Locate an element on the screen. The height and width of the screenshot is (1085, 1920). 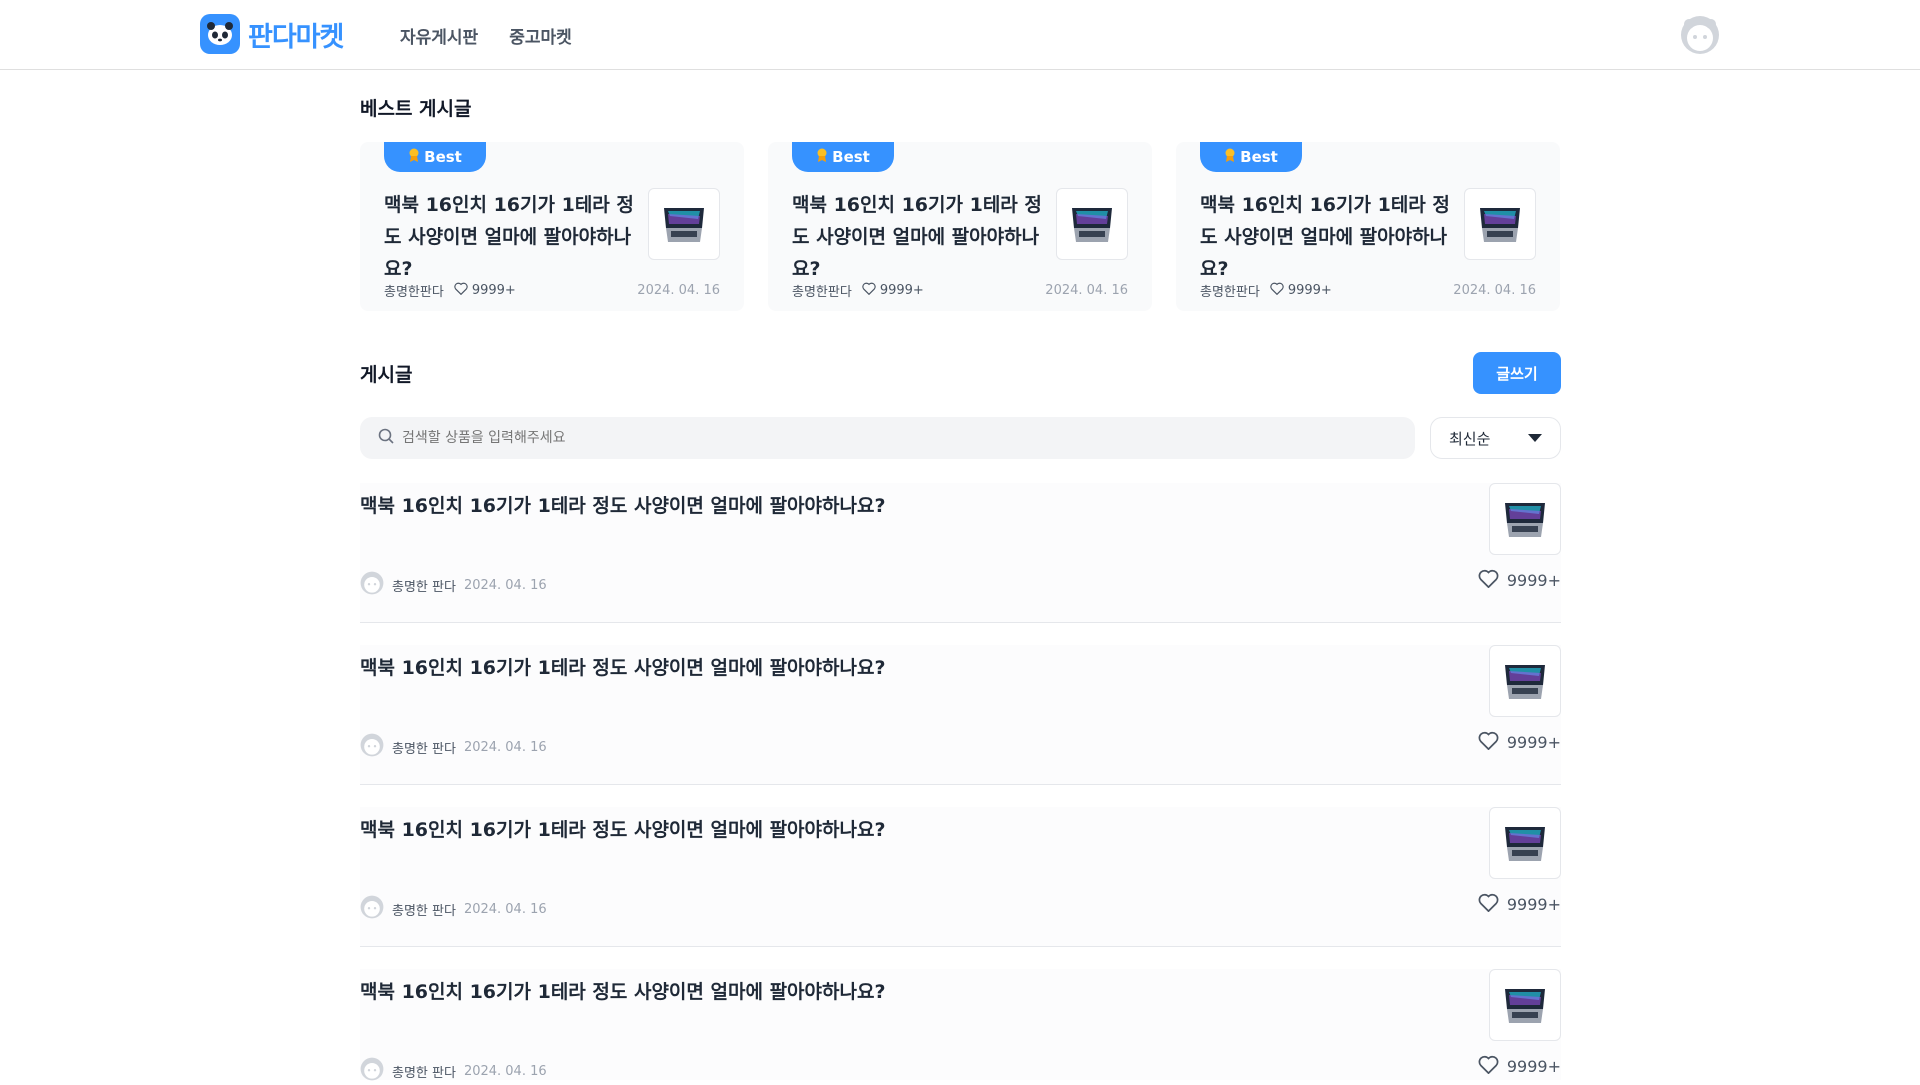
top-header: 판다마켓 자유게시판 중고마켓 is located at coordinates (960, 35).